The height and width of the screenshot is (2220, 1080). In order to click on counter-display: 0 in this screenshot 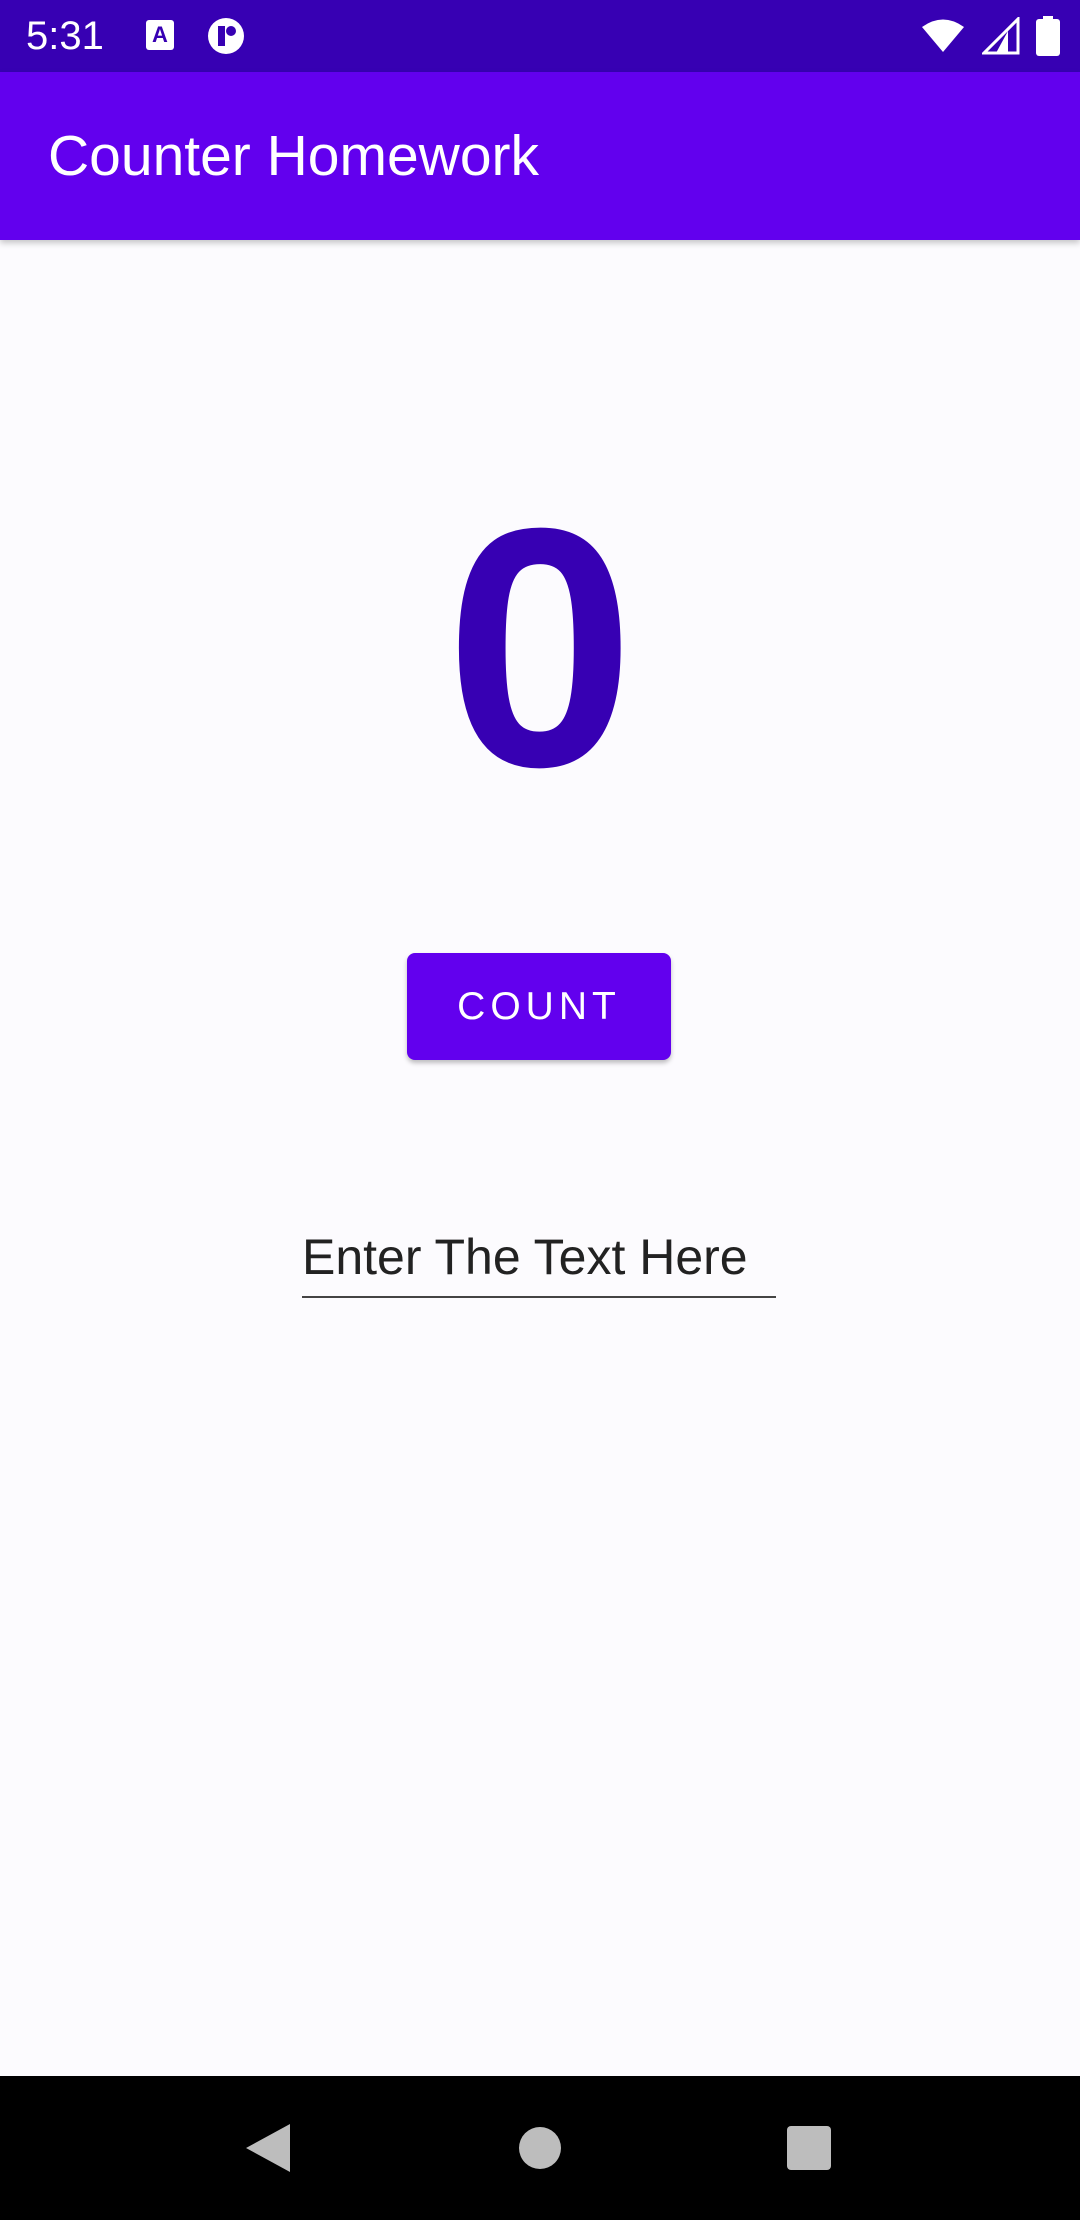, I will do `click(540, 648)`.